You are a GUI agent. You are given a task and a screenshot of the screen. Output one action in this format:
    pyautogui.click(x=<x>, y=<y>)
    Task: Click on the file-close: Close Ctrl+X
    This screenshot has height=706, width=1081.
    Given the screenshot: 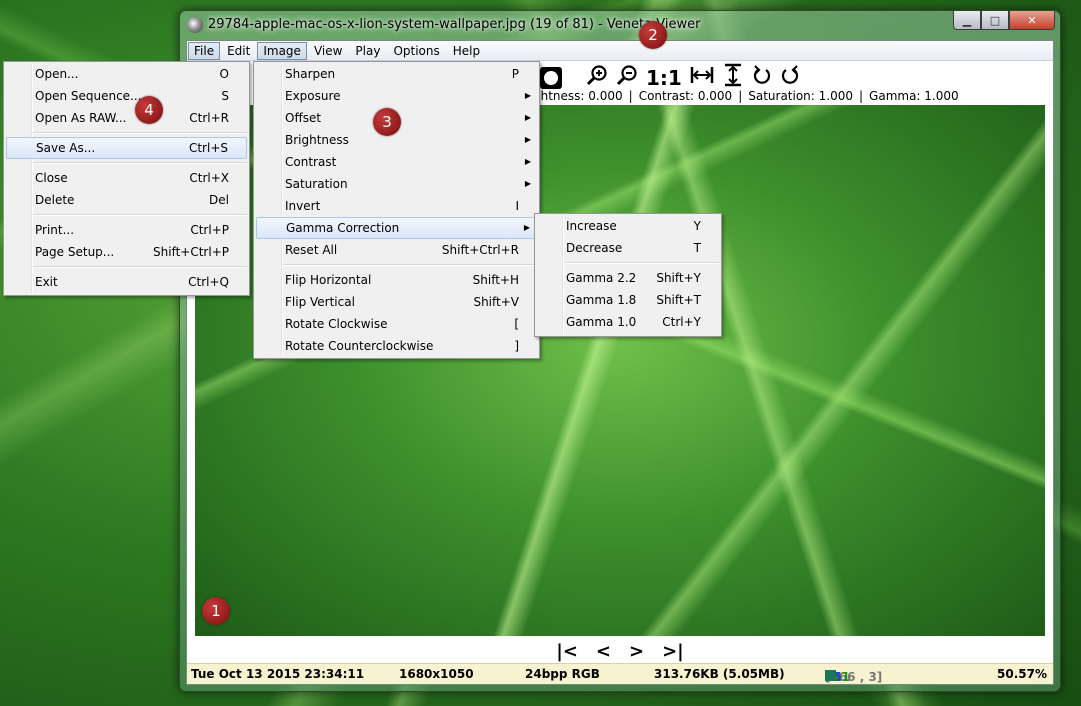 What is the action you would take?
    pyautogui.click(x=126, y=178)
    